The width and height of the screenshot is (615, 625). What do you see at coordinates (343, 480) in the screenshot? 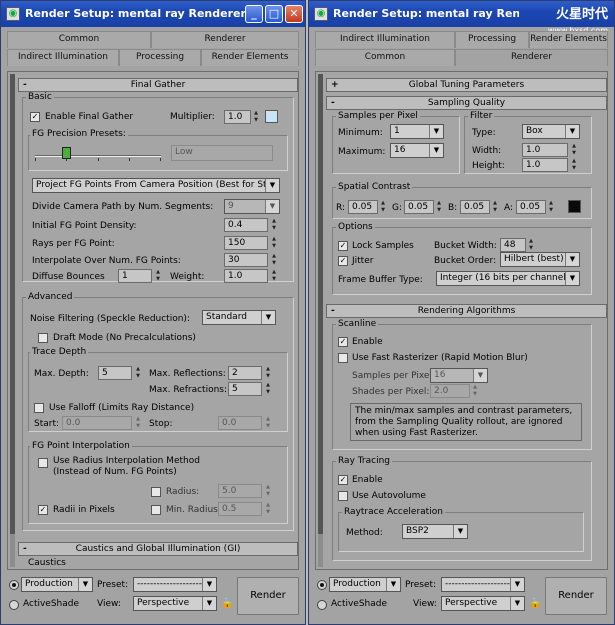
I see `raytrace-enable-checkbox: ✓` at bounding box center [343, 480].